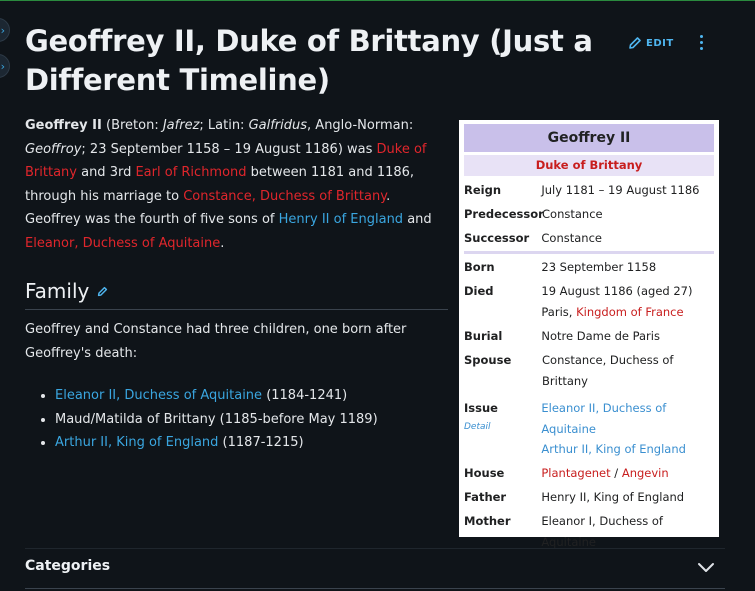  What do you see at coordinates (571, 238) in the screenshot?
I see `row-value: Constance` at bounding box center [571, 238].